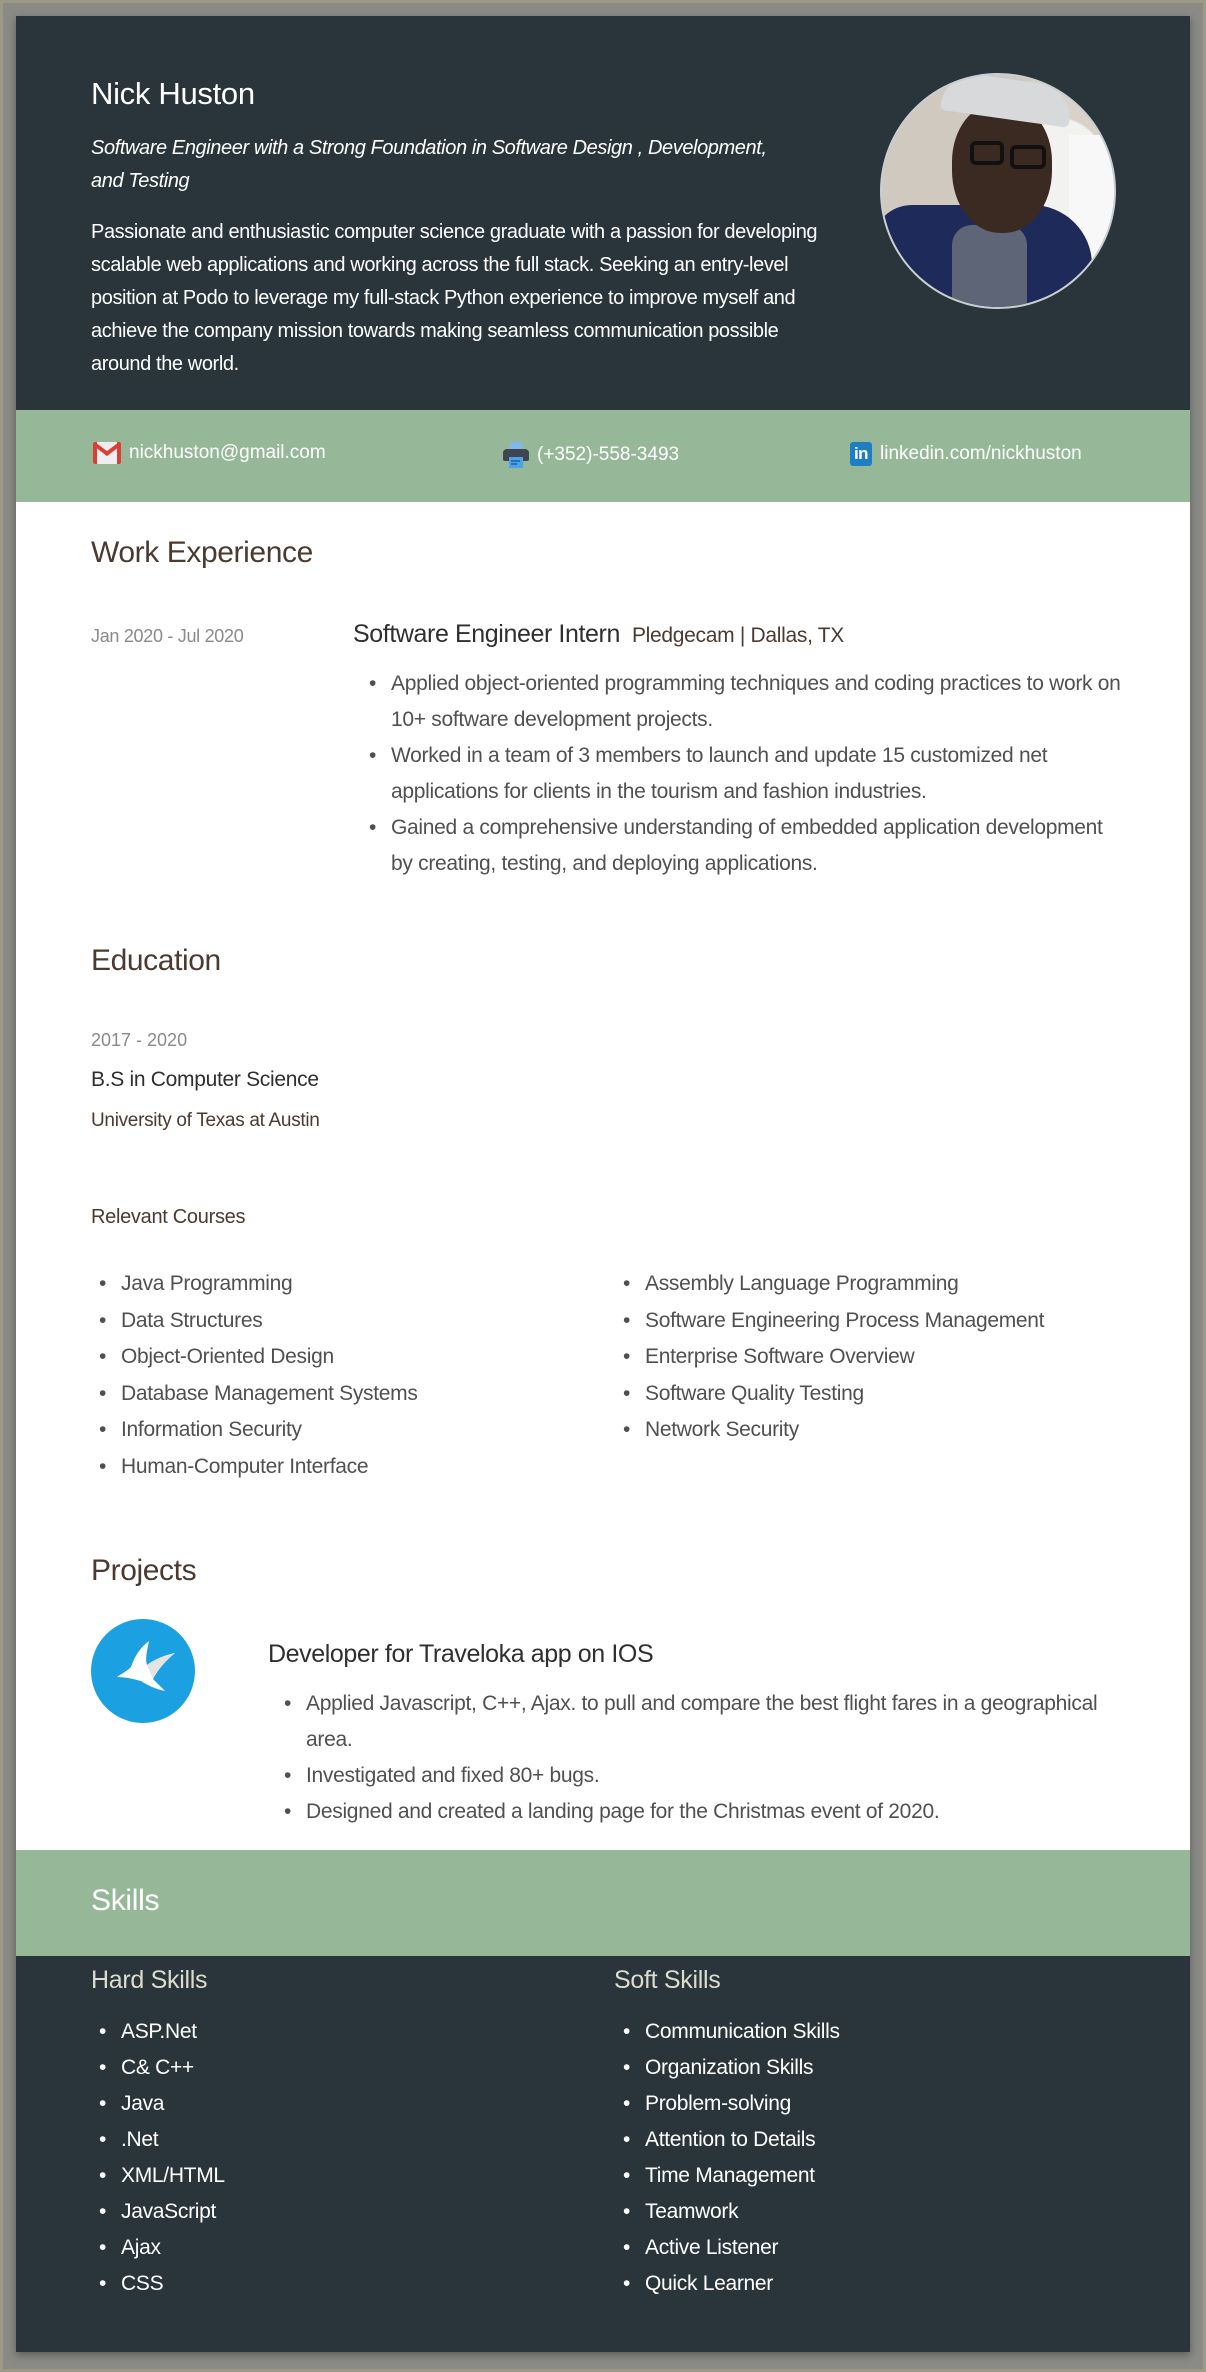  What do you see at coordinates (727, 2176) in the screenshot?
I see `list-item: Time Management` at bounding box center [727, 2176].